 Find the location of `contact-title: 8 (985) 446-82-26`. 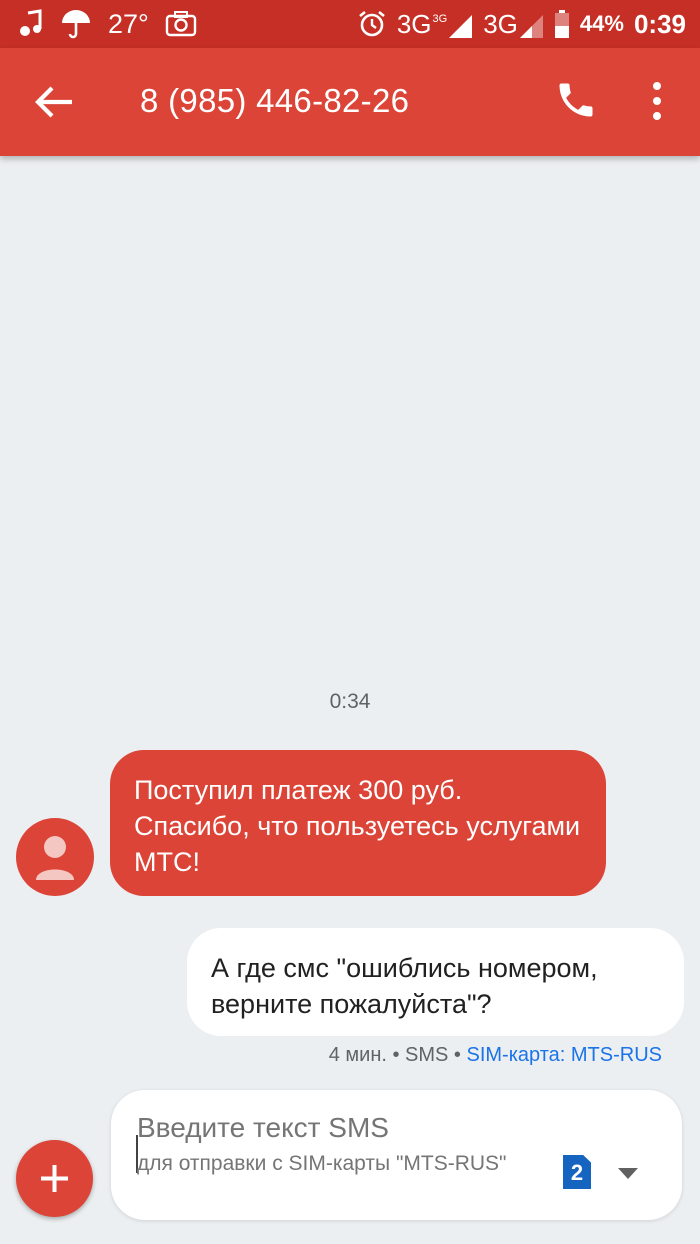

contact-title: 8 (985) 446-82-26 is located at coordinates (275, 100).